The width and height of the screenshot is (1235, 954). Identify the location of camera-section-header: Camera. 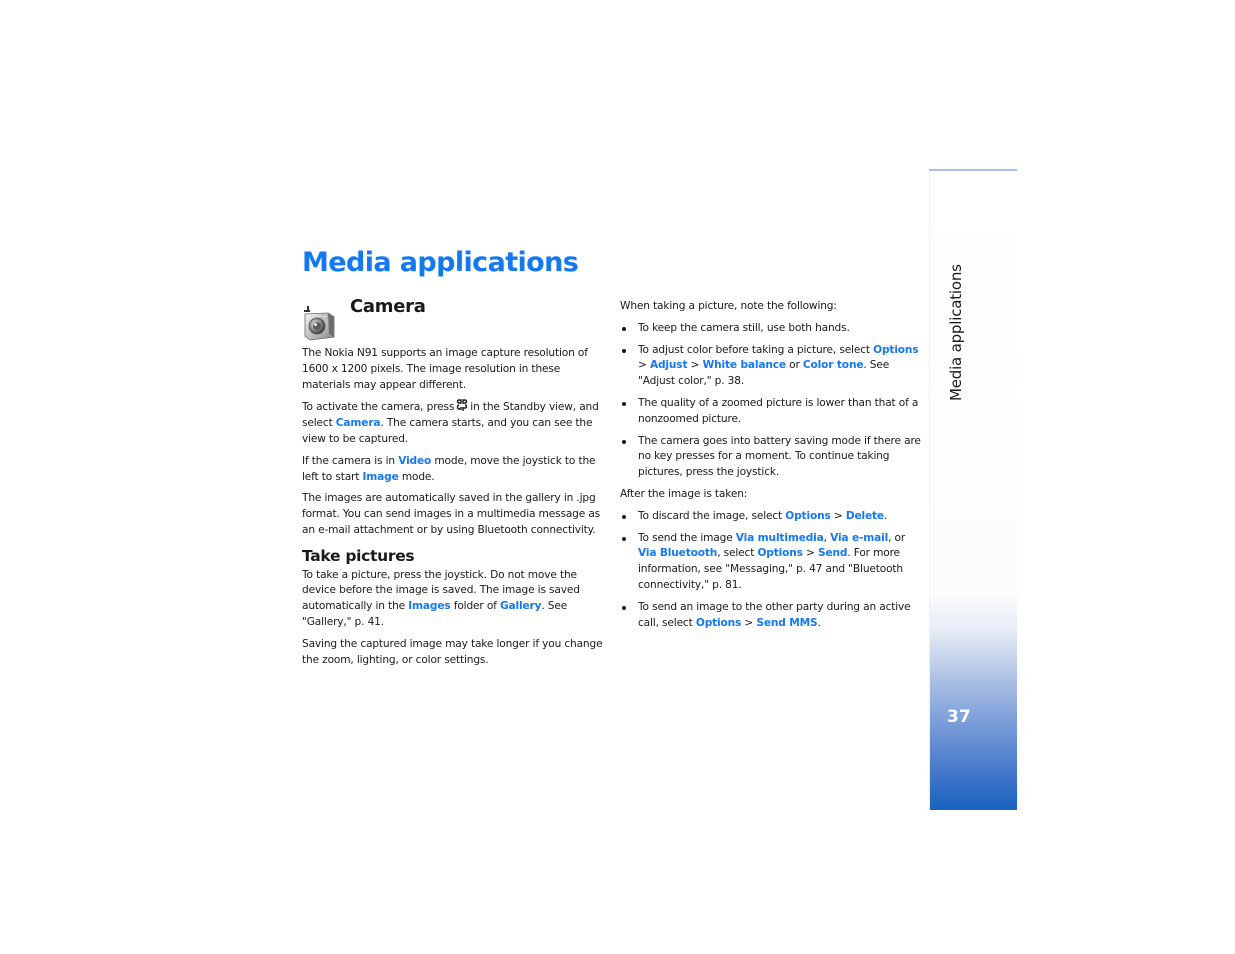
(453, 321).